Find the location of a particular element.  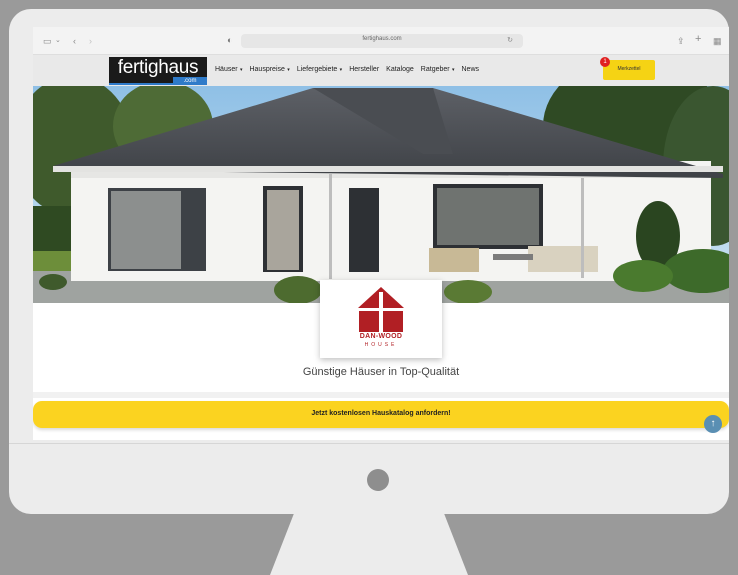

nav-item-label: Hersteller is located at coordinates (364, 69).